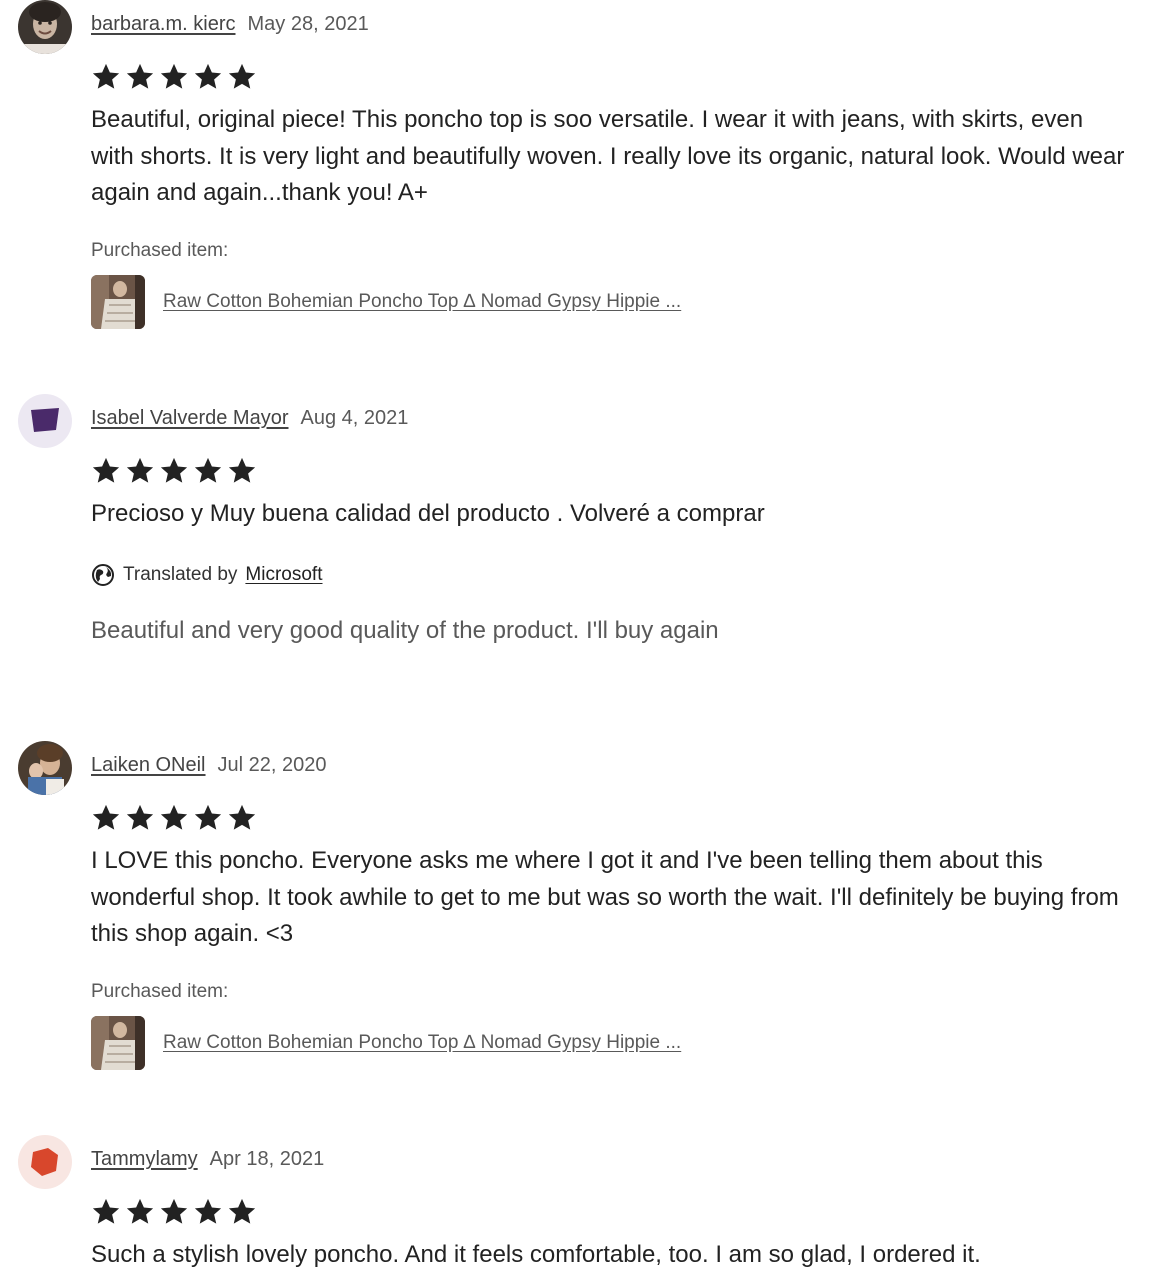  What do you see at coordinates (209, 765) in the screenshot?
I see `review-meta: Laiken ONeil Jul 22, 2020` at bounding box center [209, 765].